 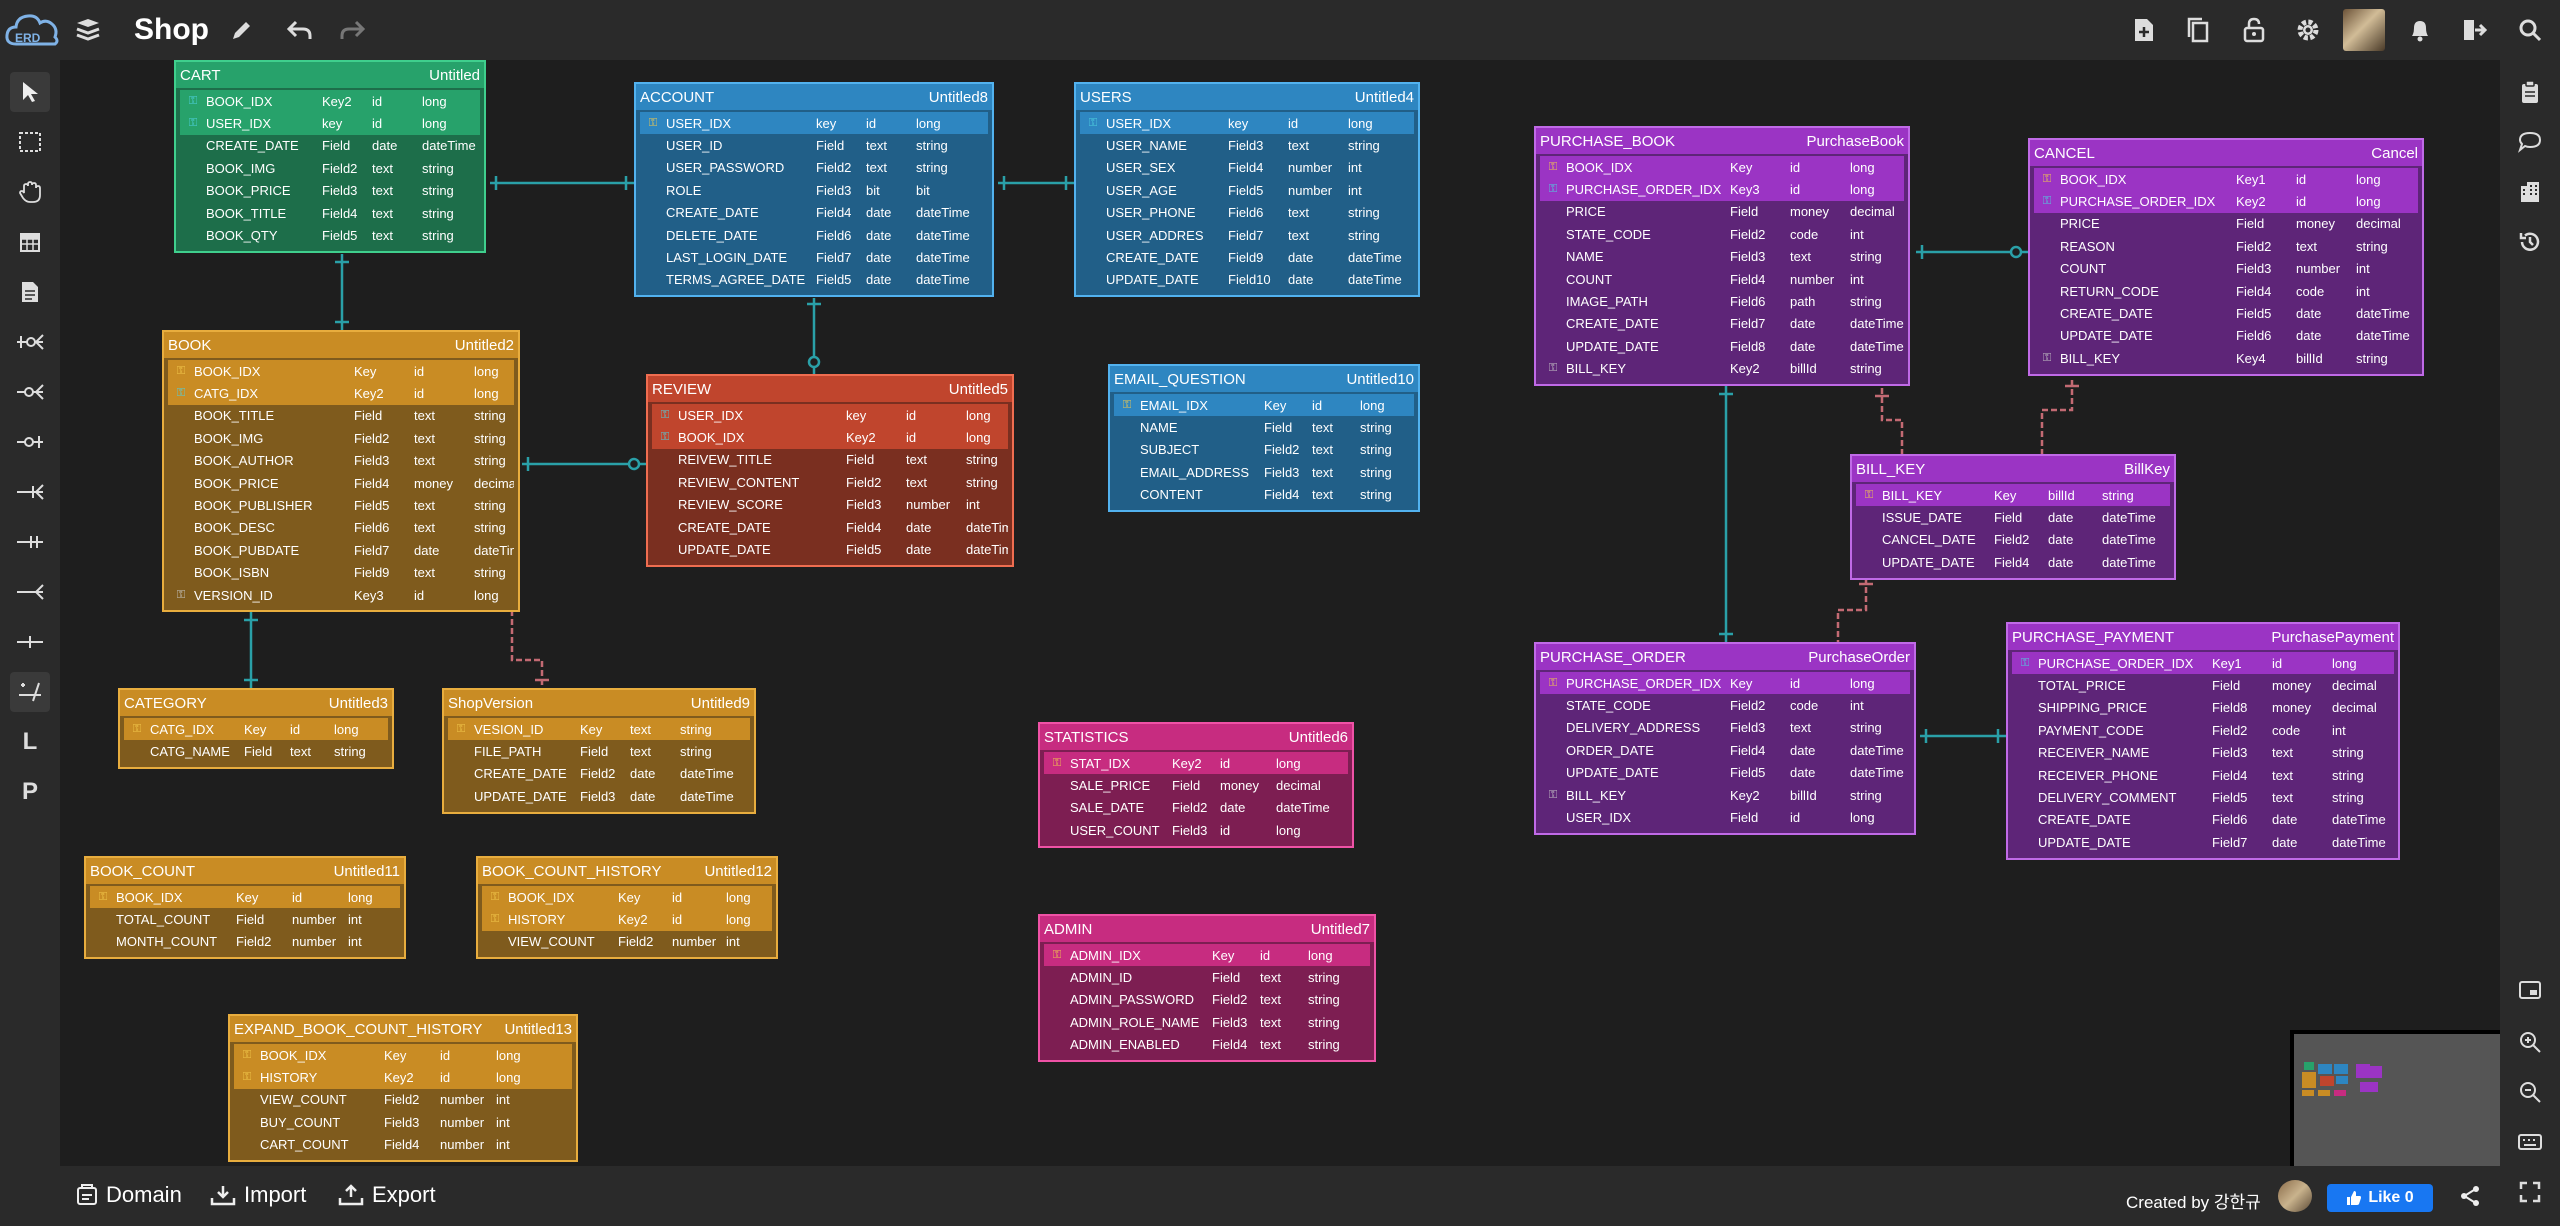 I want to click on column-logical-name: Key2, so click(x=347, y=101).